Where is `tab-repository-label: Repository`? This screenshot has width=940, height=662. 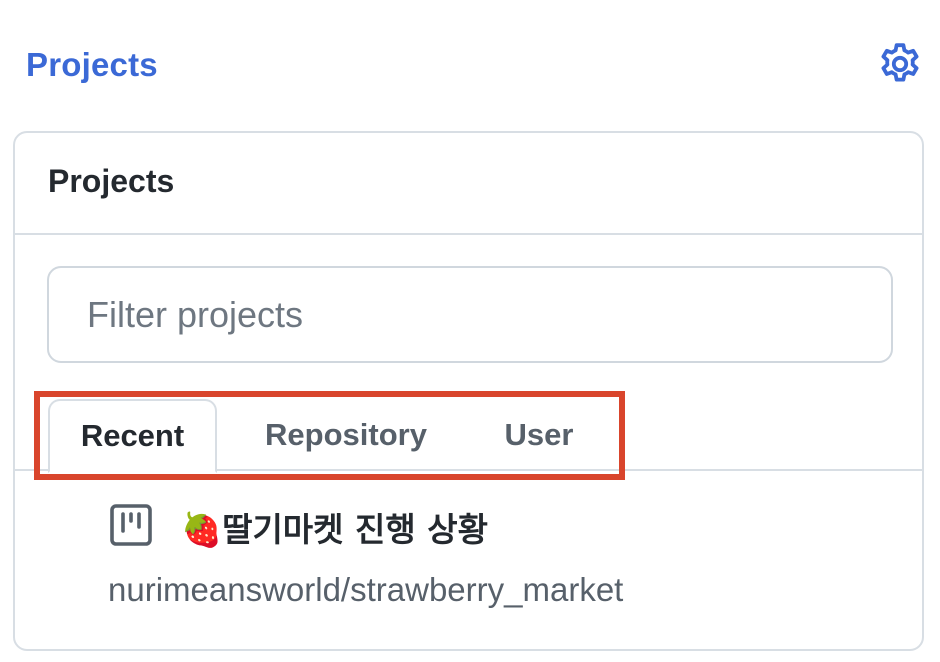 tab-repository-label: Repository is located at coordinates (346, 434).